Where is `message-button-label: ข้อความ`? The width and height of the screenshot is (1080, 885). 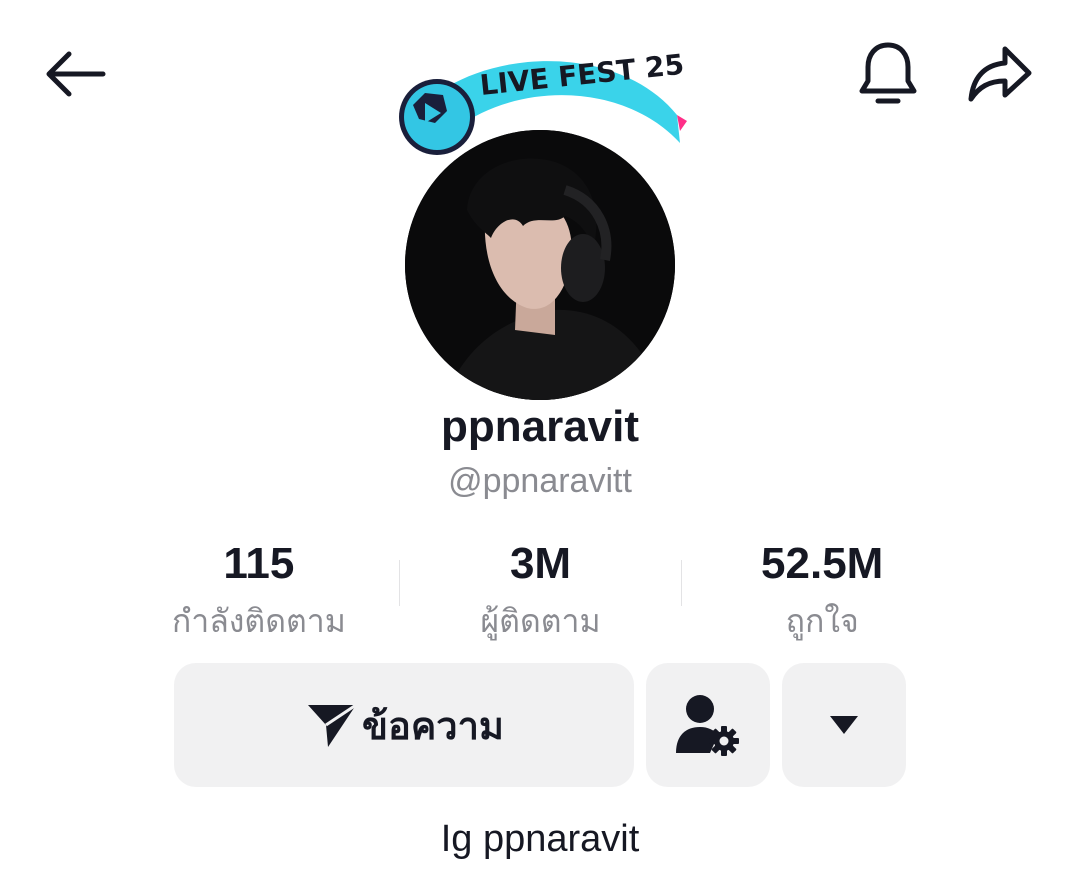 message-button-label: ข้อความ is located at coordinates (433, 726).